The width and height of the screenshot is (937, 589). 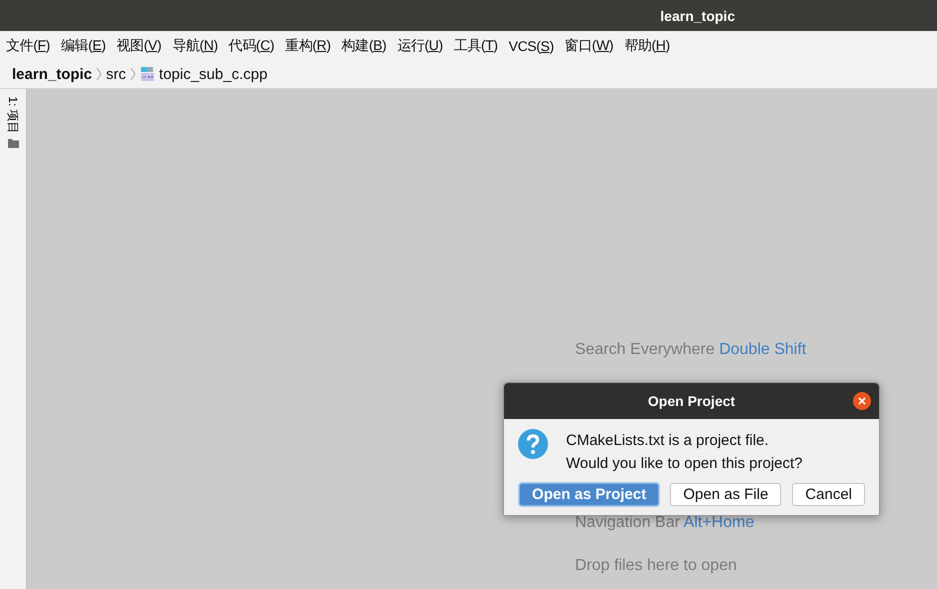 What do you see at coordinates (690, 350) in the screenshot?
I see `hint-text: Search Everywhere Double Shift` at bounding box center [690, 350].